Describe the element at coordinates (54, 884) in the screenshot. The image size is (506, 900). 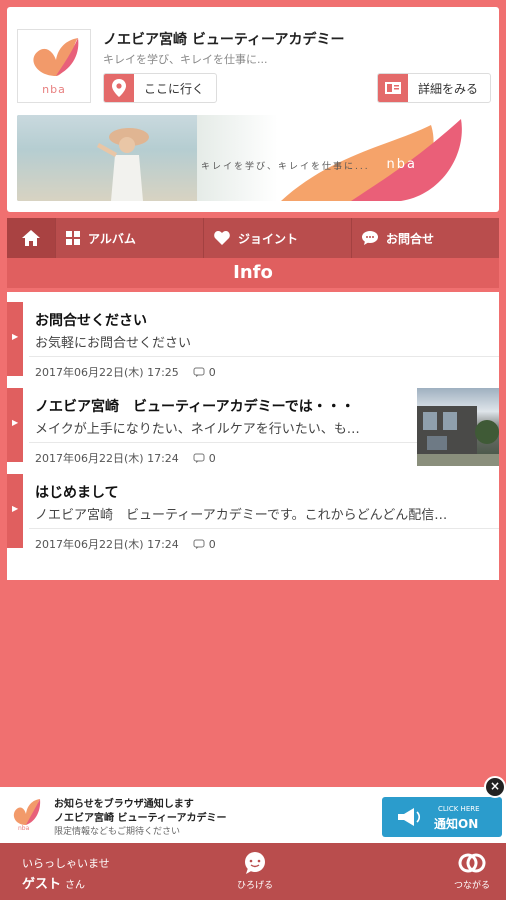
I see `user-name: ゲスト さん` at that location.